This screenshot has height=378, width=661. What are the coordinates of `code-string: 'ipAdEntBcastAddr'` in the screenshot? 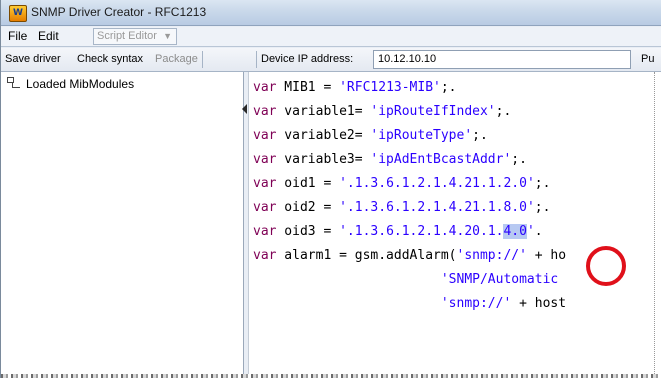 It's located at (441, 159).